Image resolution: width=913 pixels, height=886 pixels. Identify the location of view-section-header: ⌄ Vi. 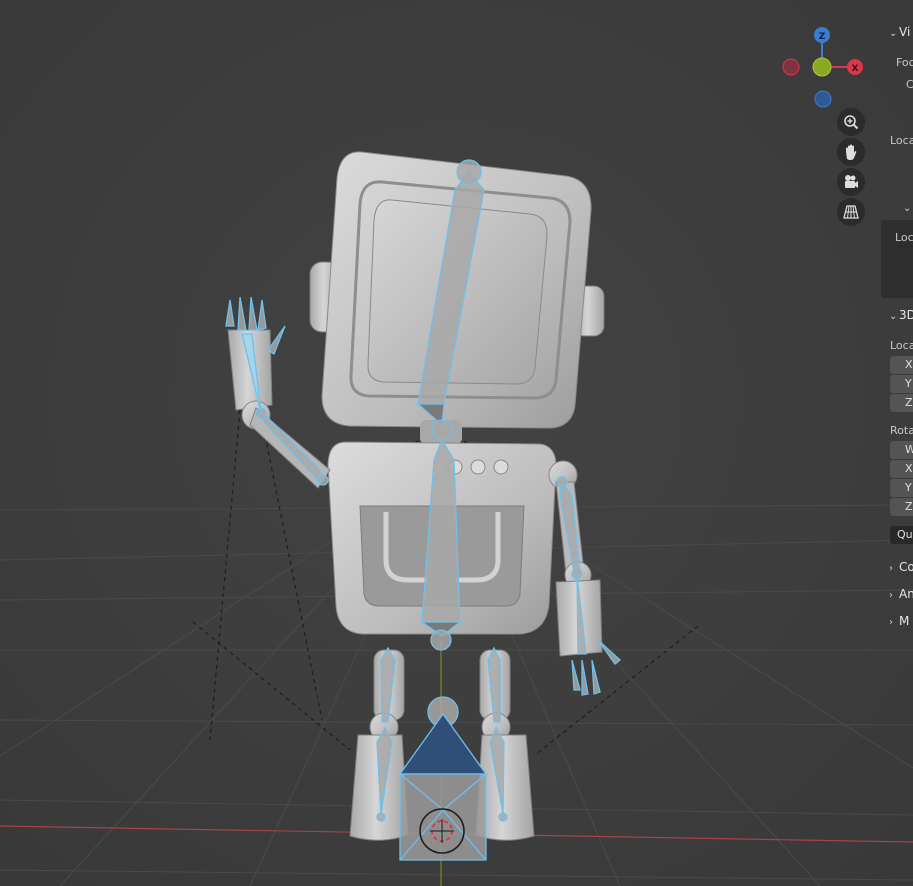
(899, 32).